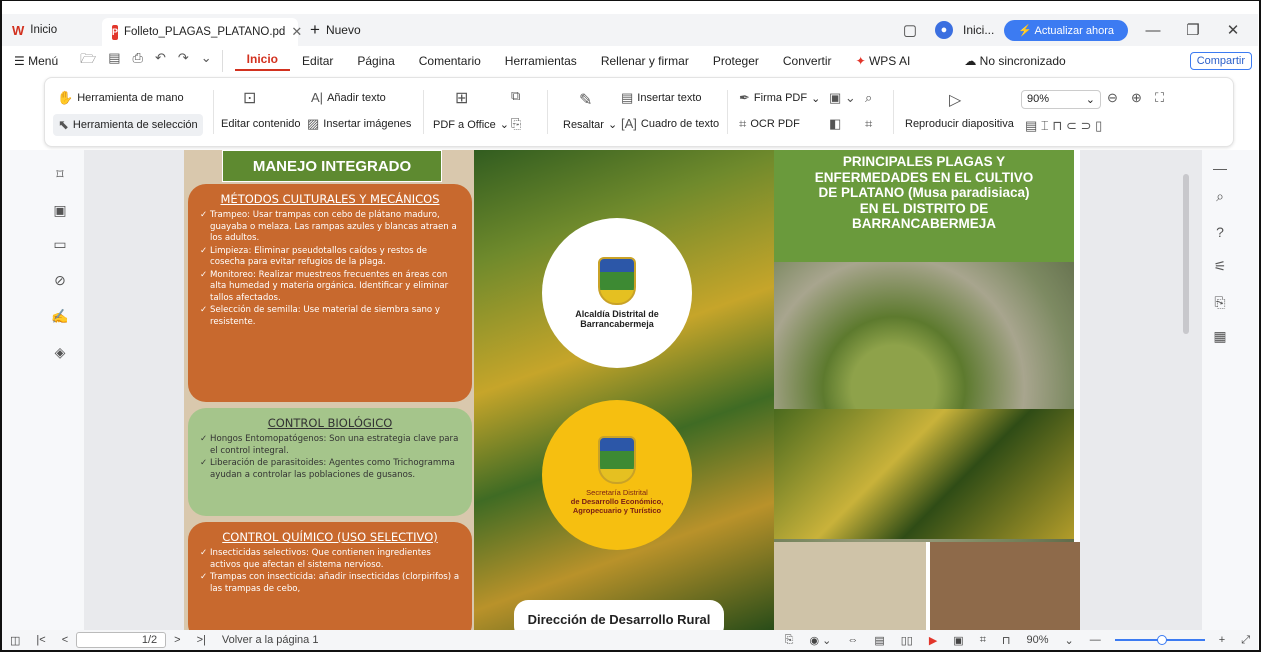 The image size is (1261, 652). Describe the element at coordinates (923, 223) in the screenshot. I see `title-line: BARRANCABERMEJA` at that location.